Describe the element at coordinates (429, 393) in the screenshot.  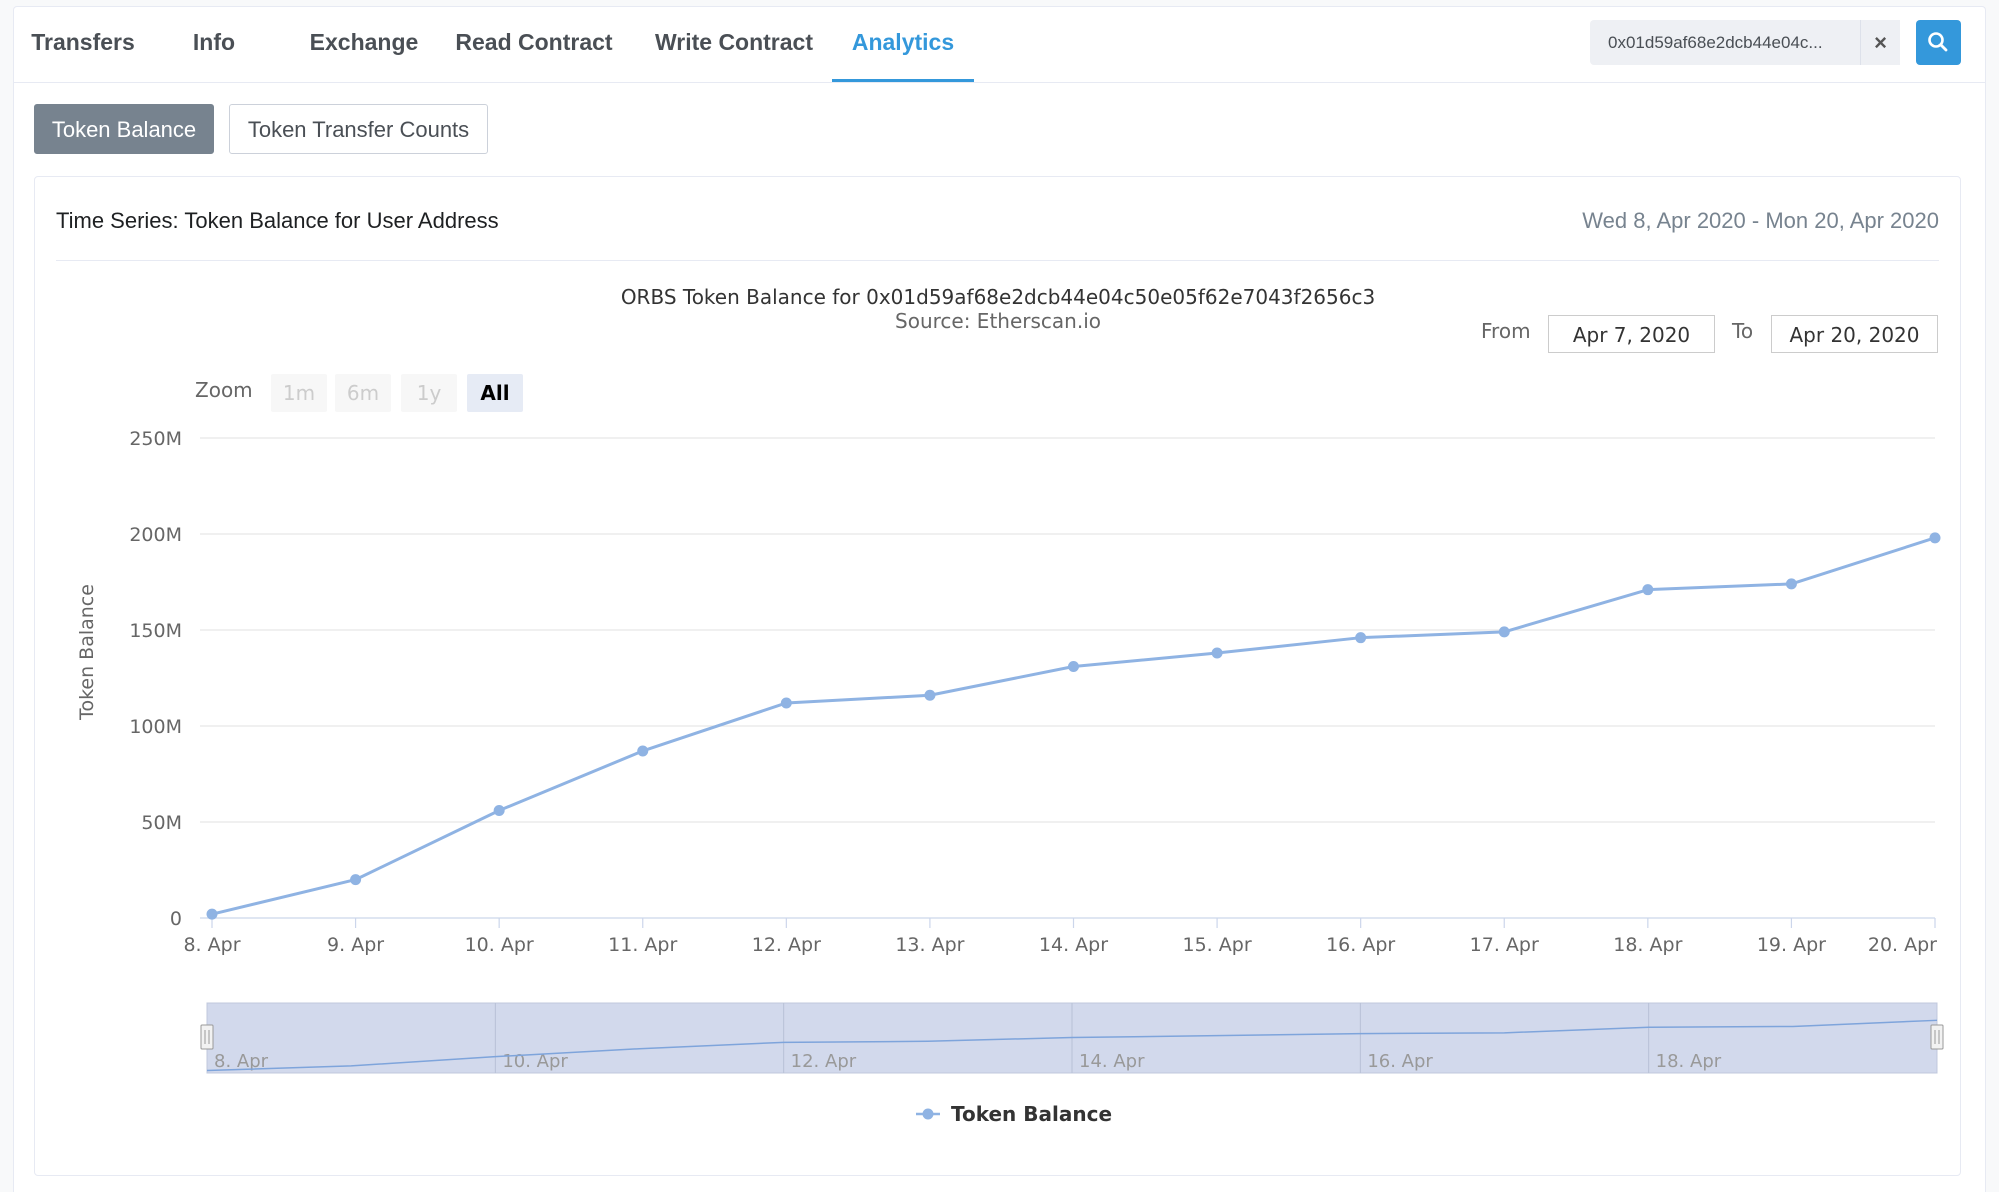
I see `zoom-1y-label: 1y` at that location.